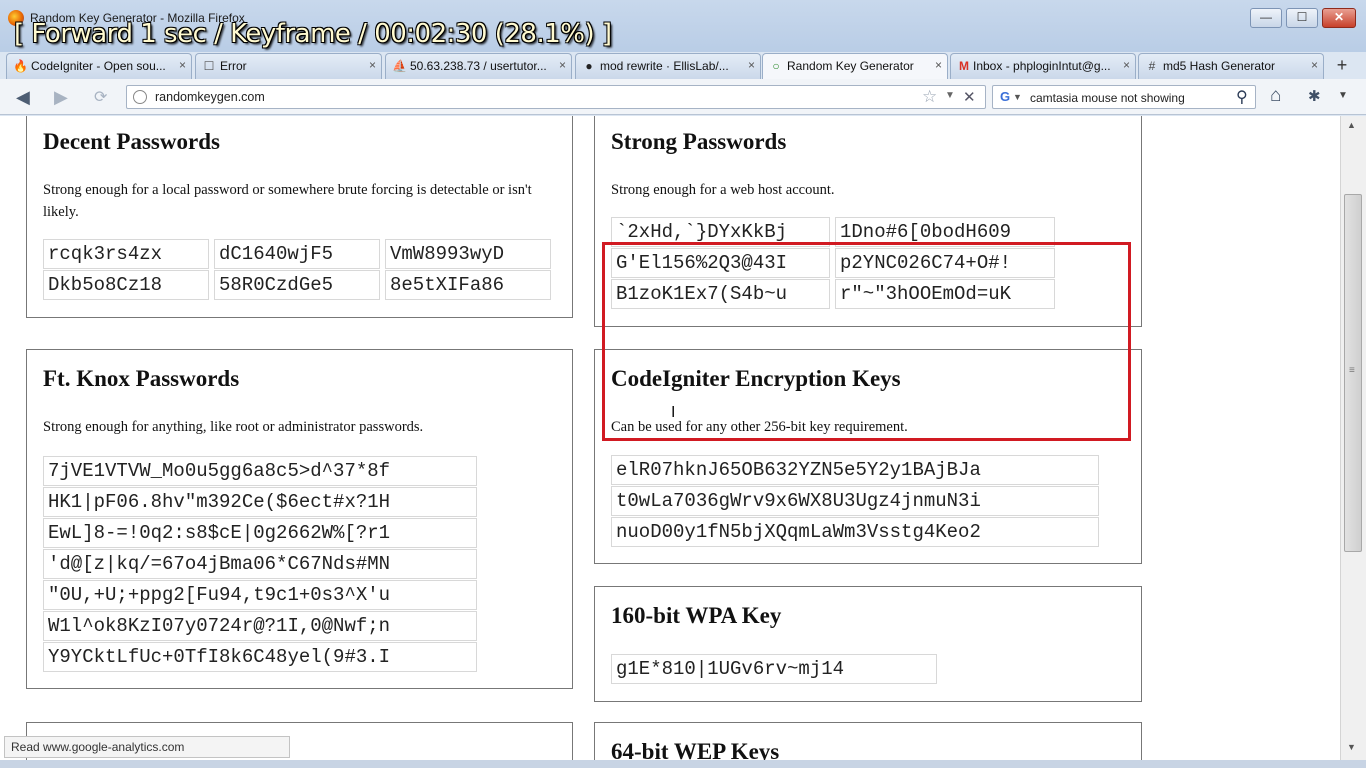 Image resolution: width=1366 pixels, height=768 pixels. What do you see at coordinates (696, 615) in the screenshot?
I see `section-title: 160-bit WPA Key` at bounding box center [696, 615].